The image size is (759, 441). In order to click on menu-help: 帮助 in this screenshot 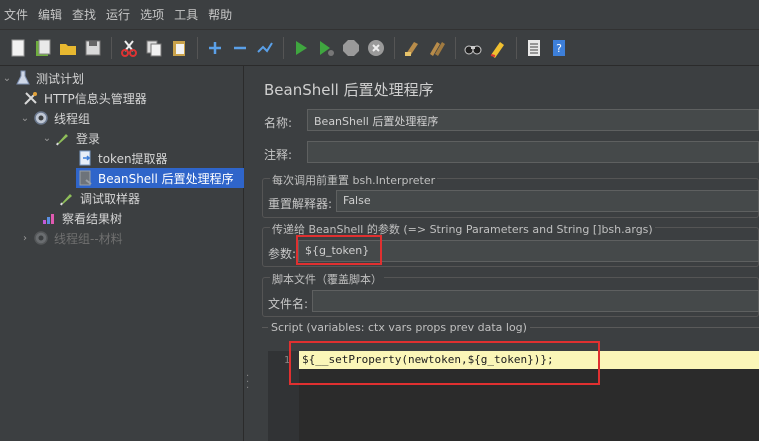, I will do `click(223, 14)`.